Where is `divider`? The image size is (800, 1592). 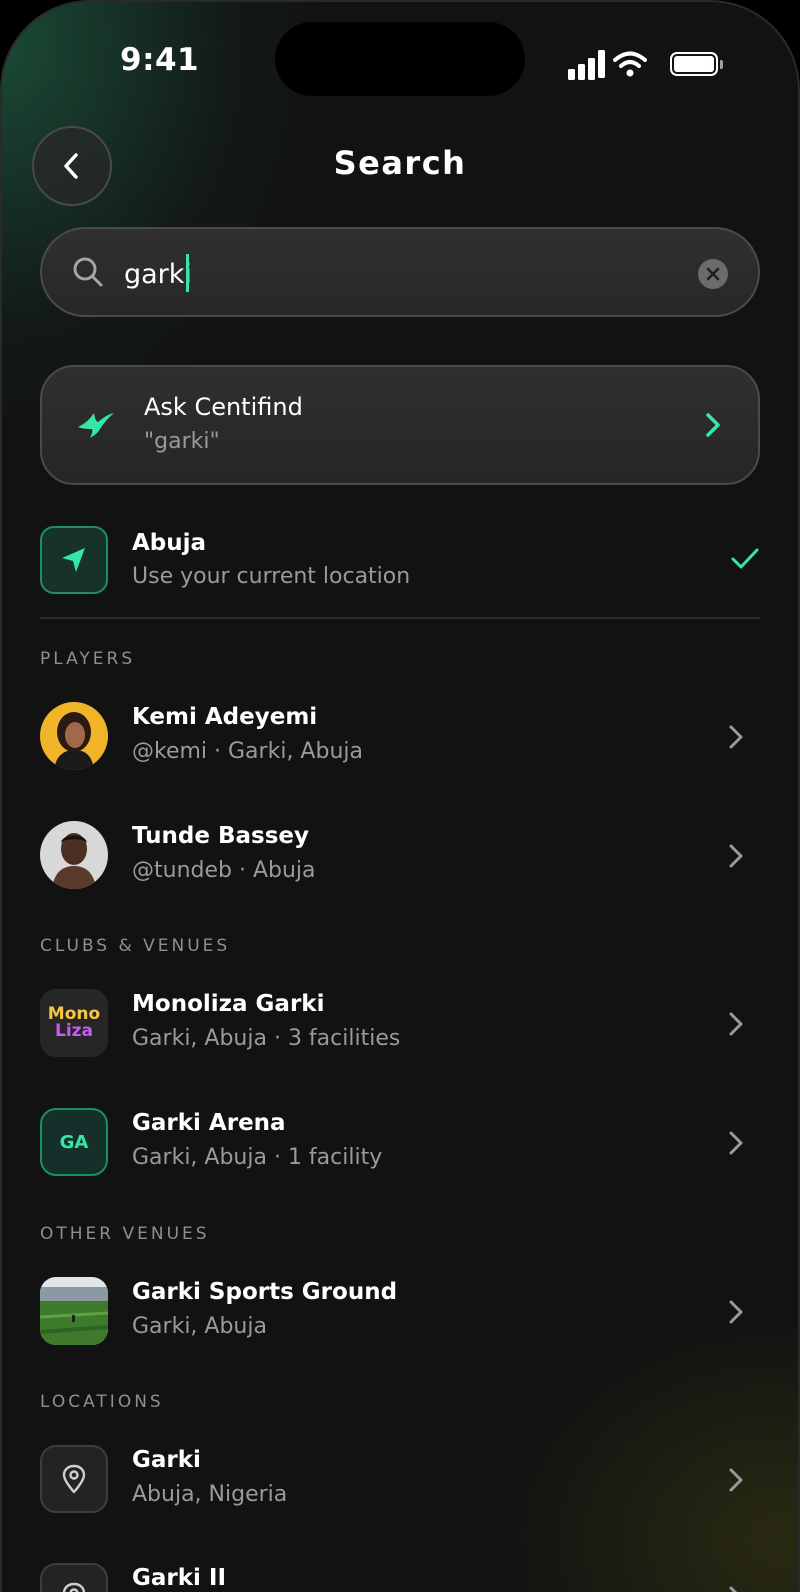
divider is located at coordinates (400, 618).